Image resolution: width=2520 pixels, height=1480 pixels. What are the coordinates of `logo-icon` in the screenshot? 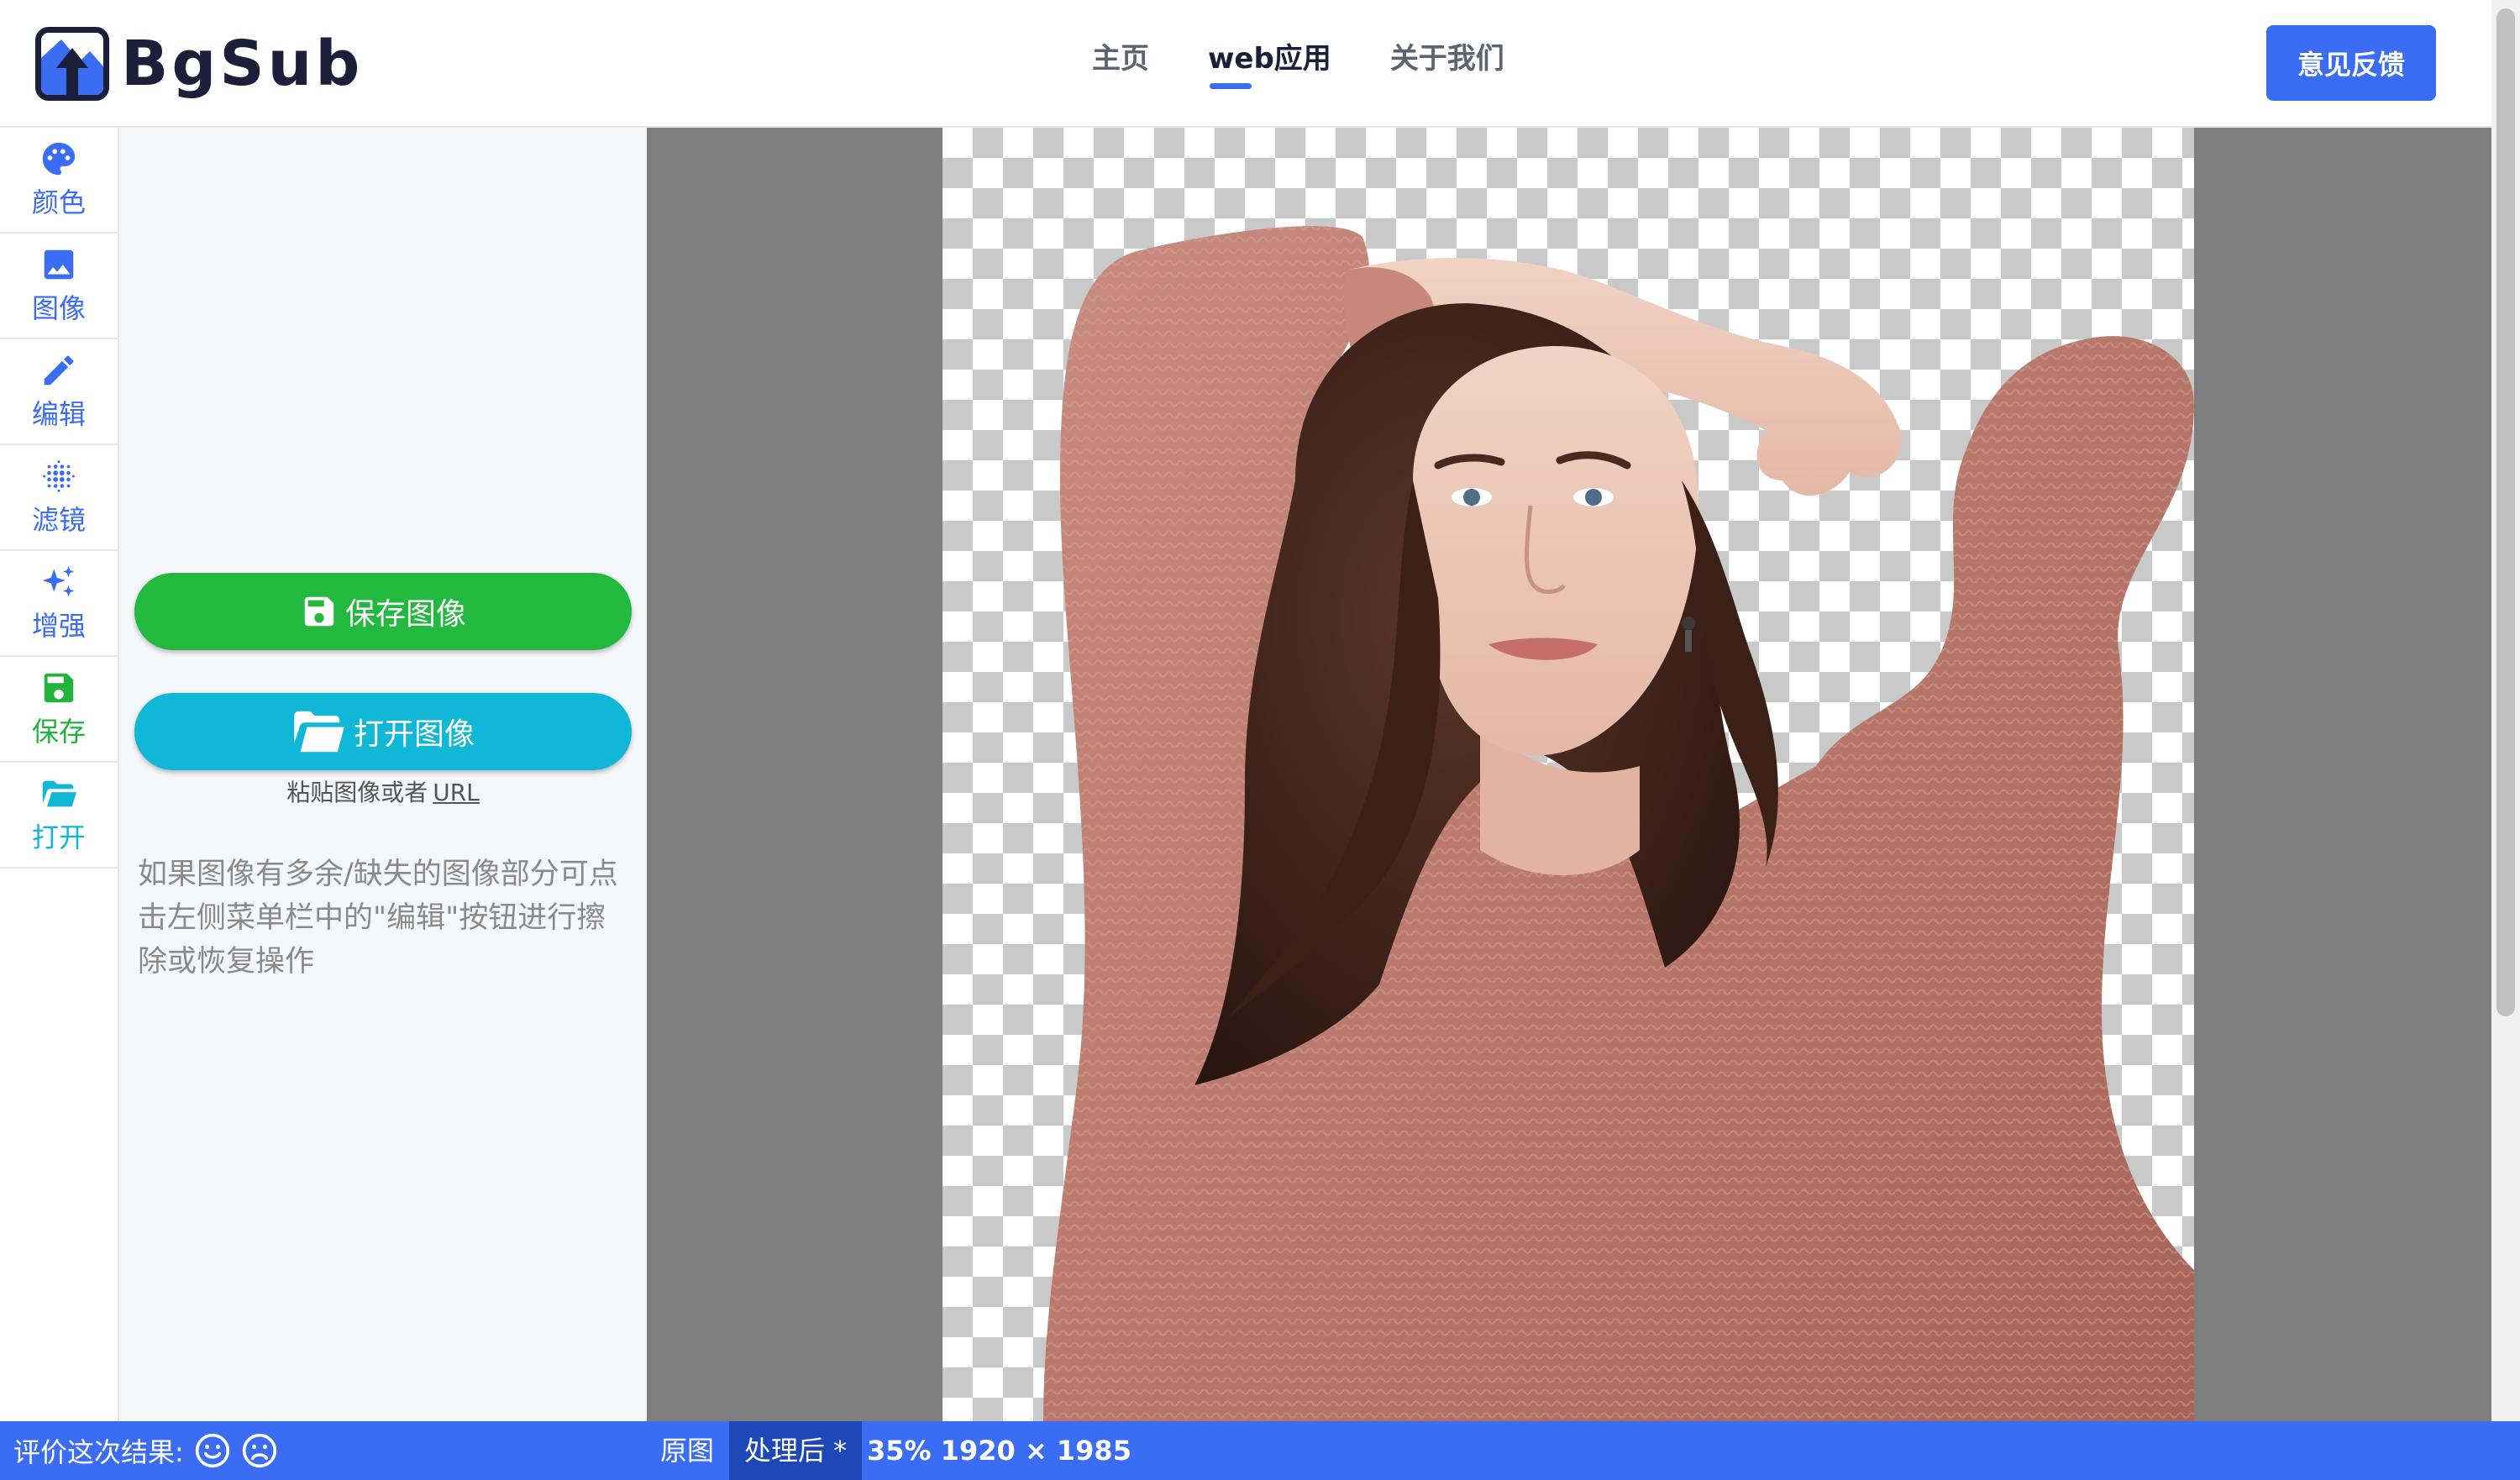 It's located at (72, 64).